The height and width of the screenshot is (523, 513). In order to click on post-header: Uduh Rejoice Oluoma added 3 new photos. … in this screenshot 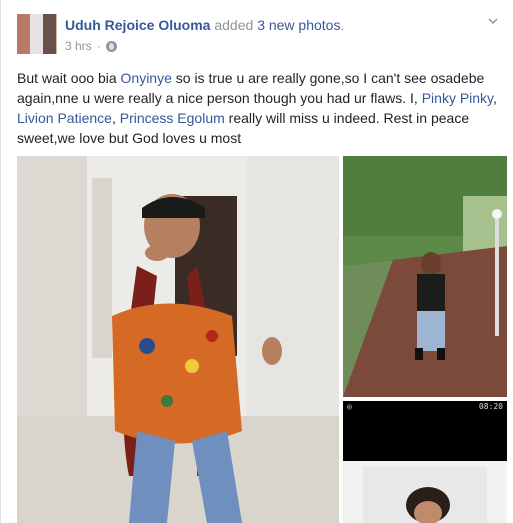, I will do `click(257, 31)`.